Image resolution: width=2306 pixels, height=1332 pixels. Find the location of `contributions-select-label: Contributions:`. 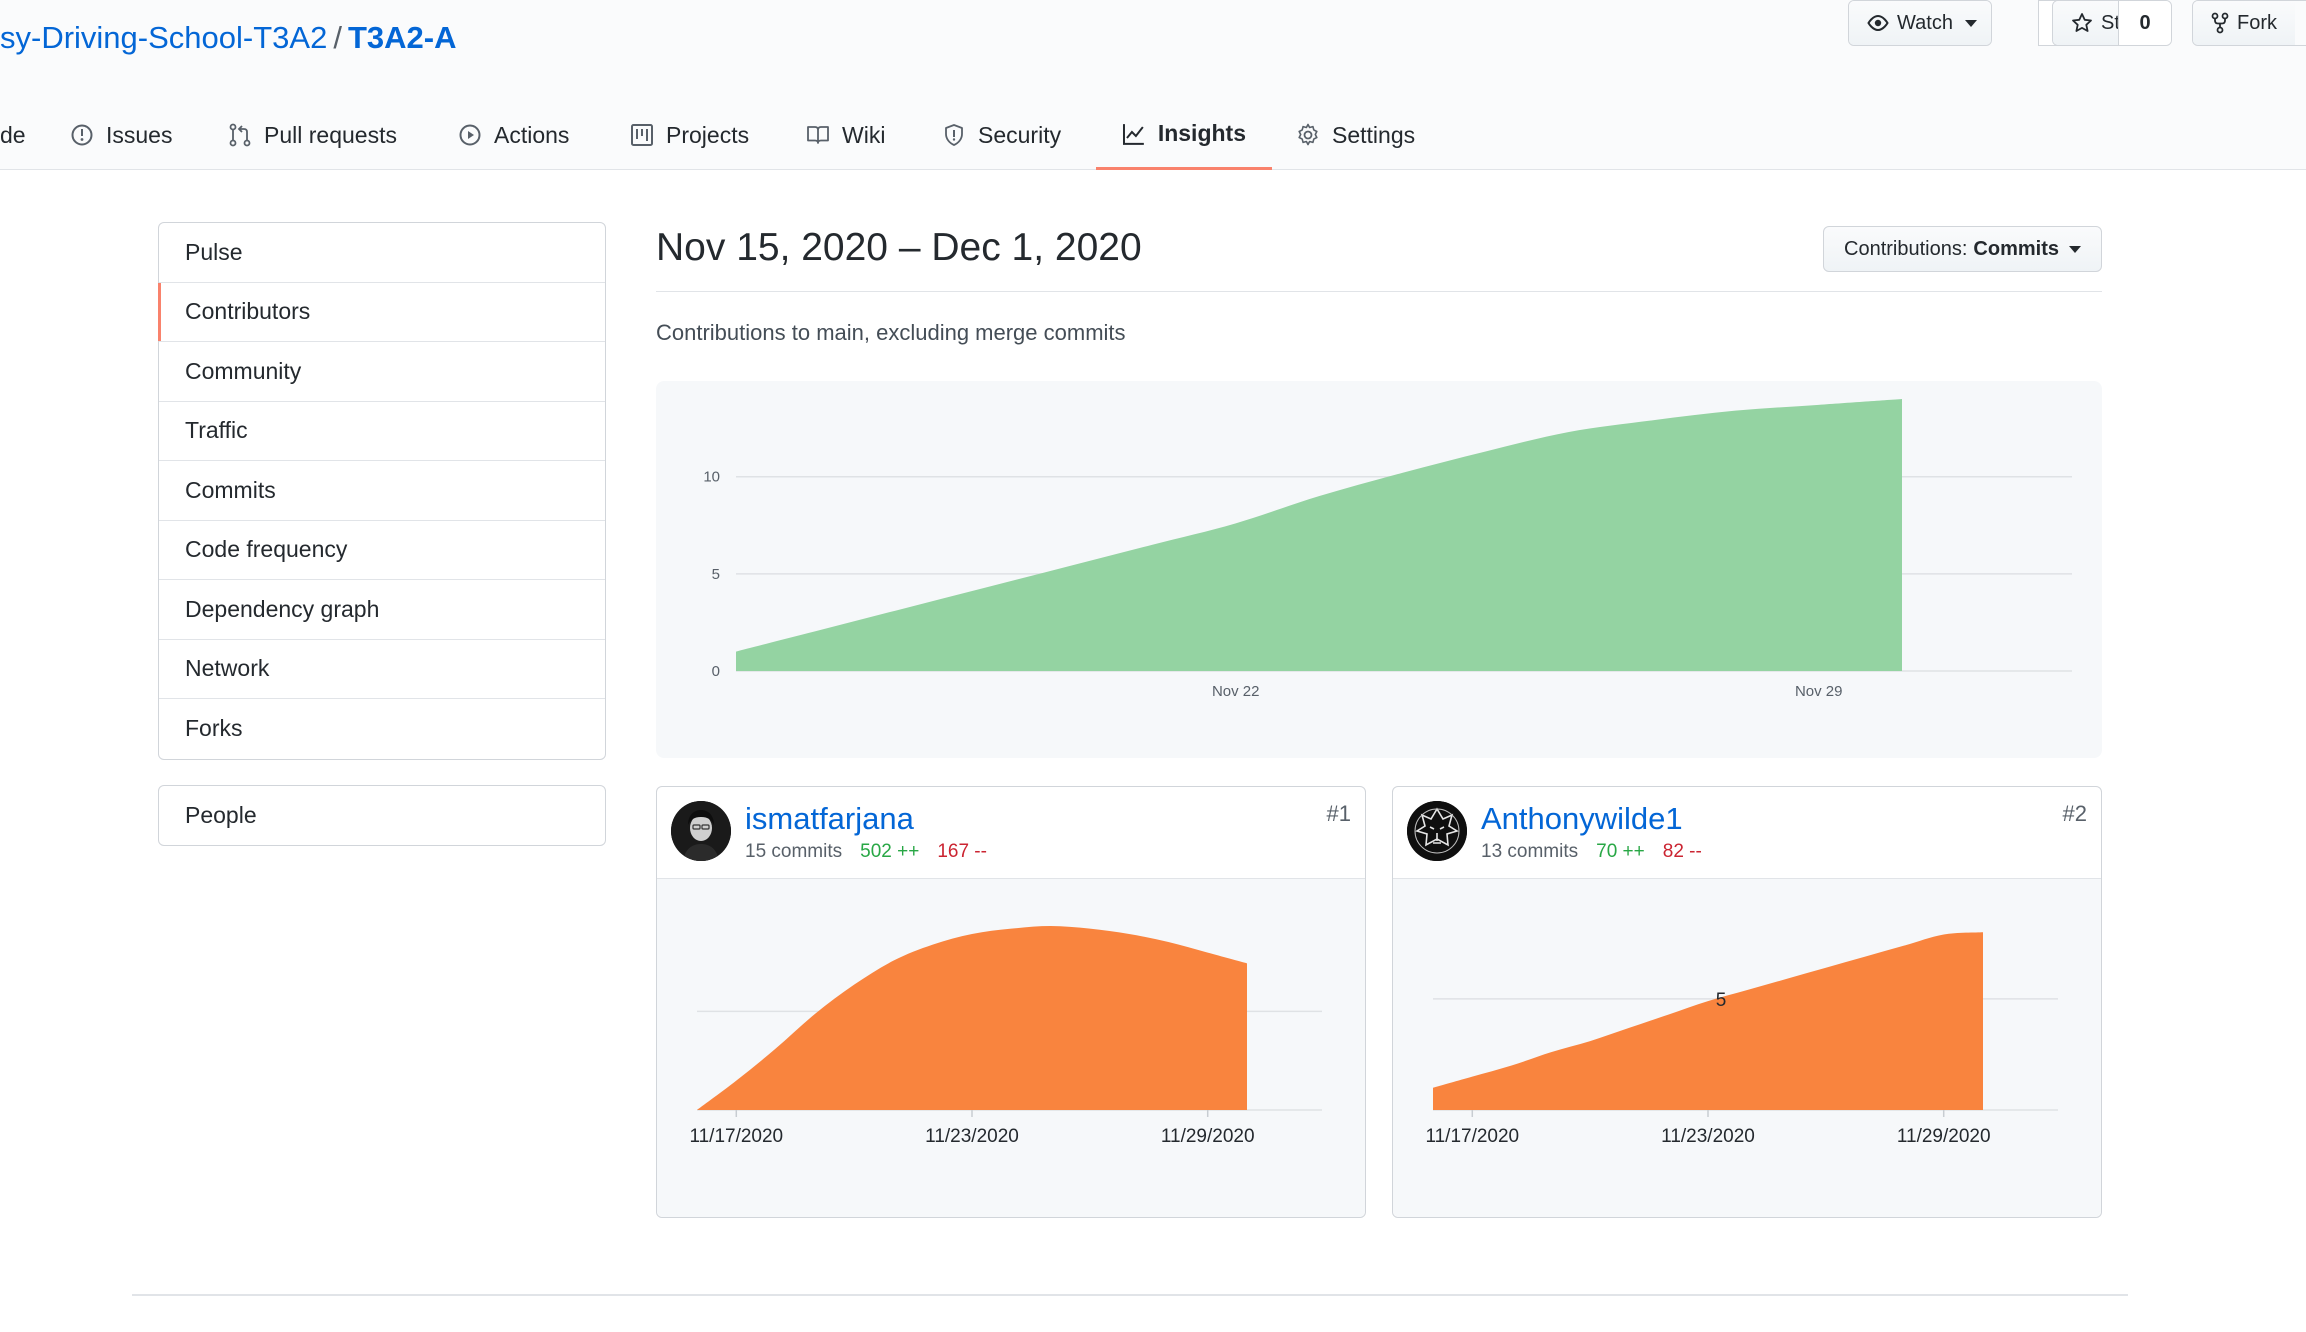

contributions-select-label: Contributions: is located at coordinates (1906, 248).